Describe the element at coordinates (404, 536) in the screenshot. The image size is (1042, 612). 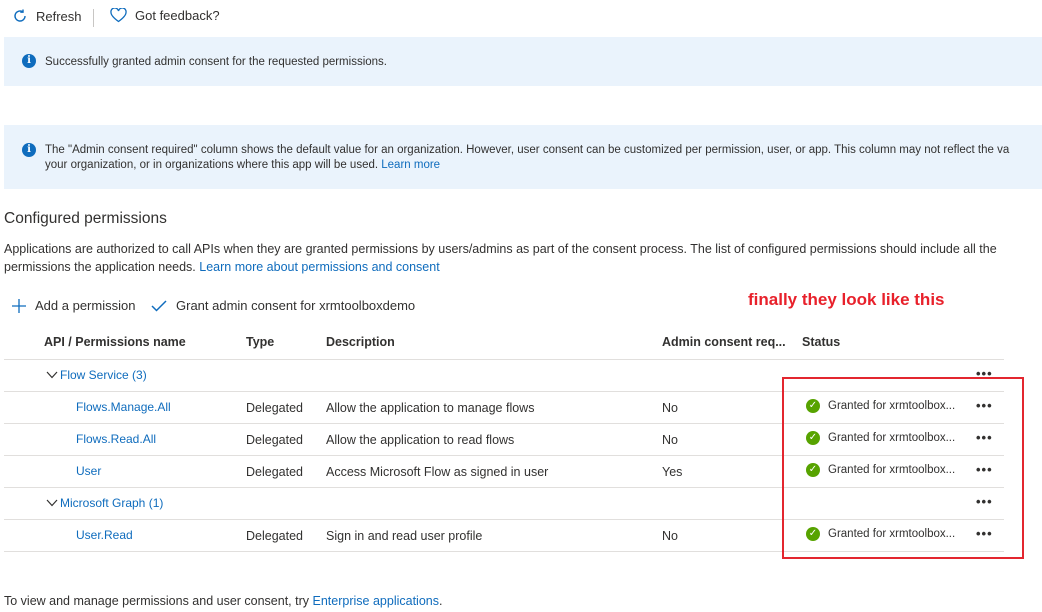
I see `permission-description: Sign in and read user profile` at that location.